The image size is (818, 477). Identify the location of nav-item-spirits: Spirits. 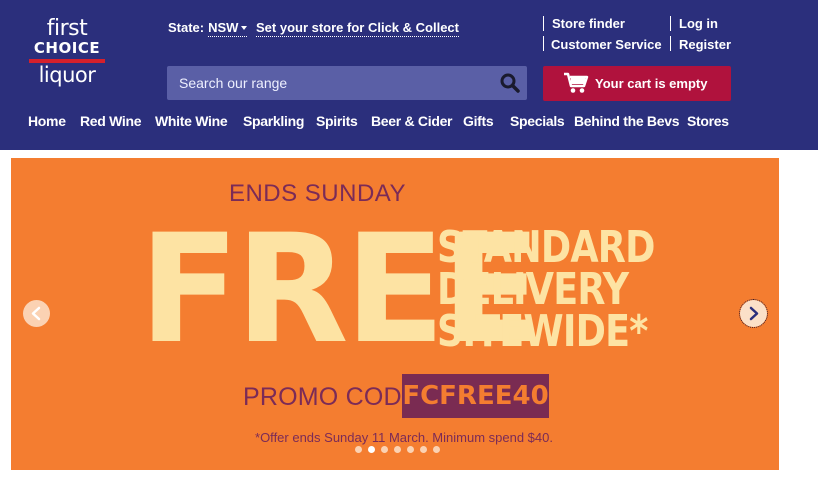
(337, 121).